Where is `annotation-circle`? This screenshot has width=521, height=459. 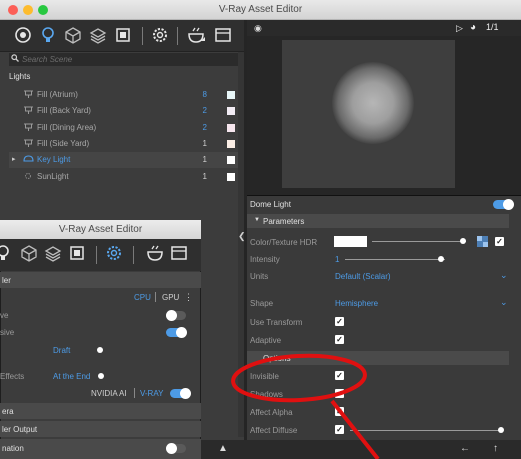 annotation-circle is located at coordinates (299, 378).